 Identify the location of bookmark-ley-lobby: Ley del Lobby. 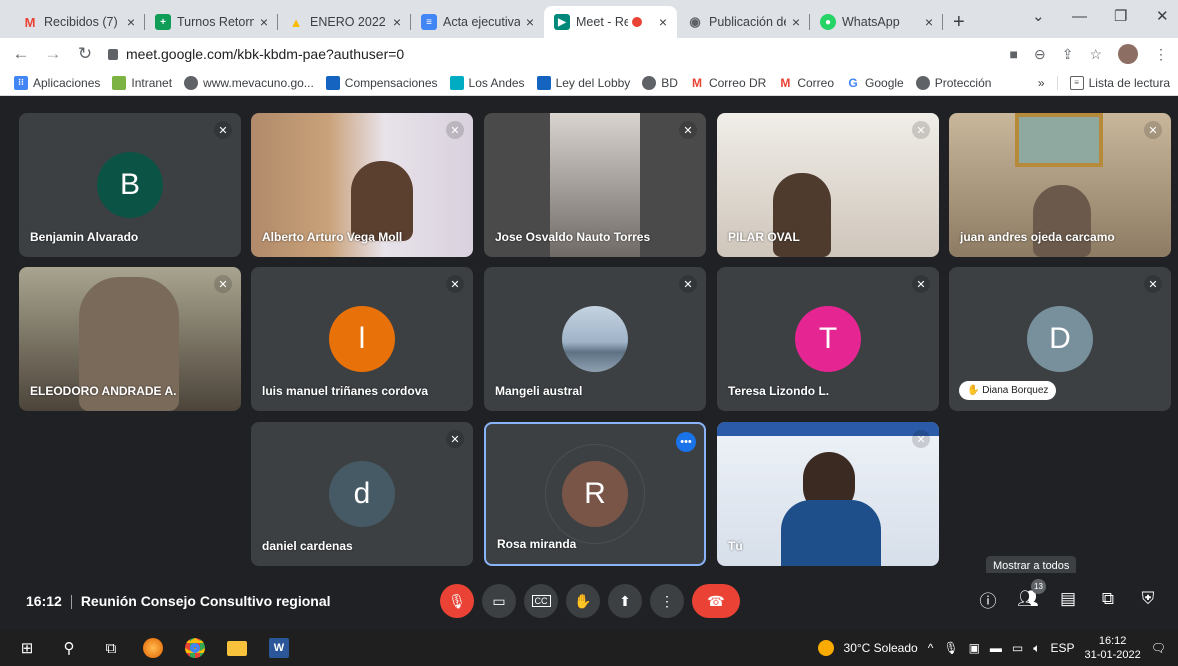
(583, 82).